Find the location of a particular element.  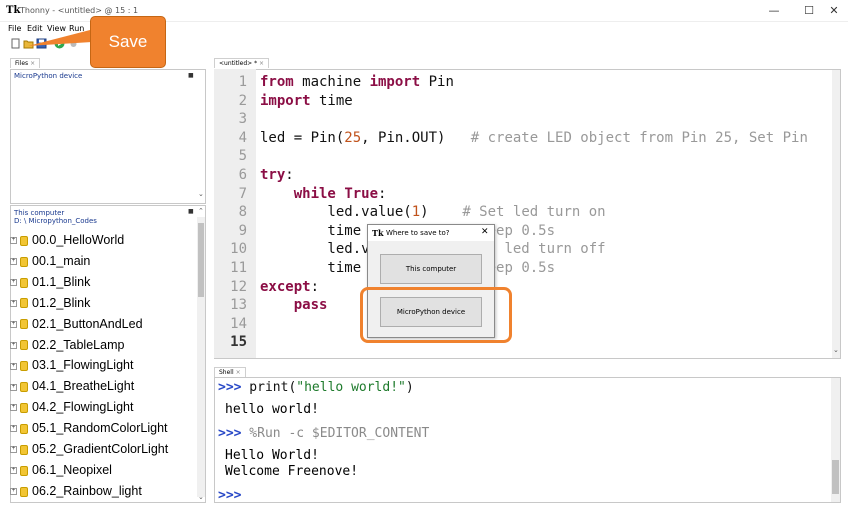

file-tree-item-label: 06.1_Neopixel is located at coordinates (72, 469).